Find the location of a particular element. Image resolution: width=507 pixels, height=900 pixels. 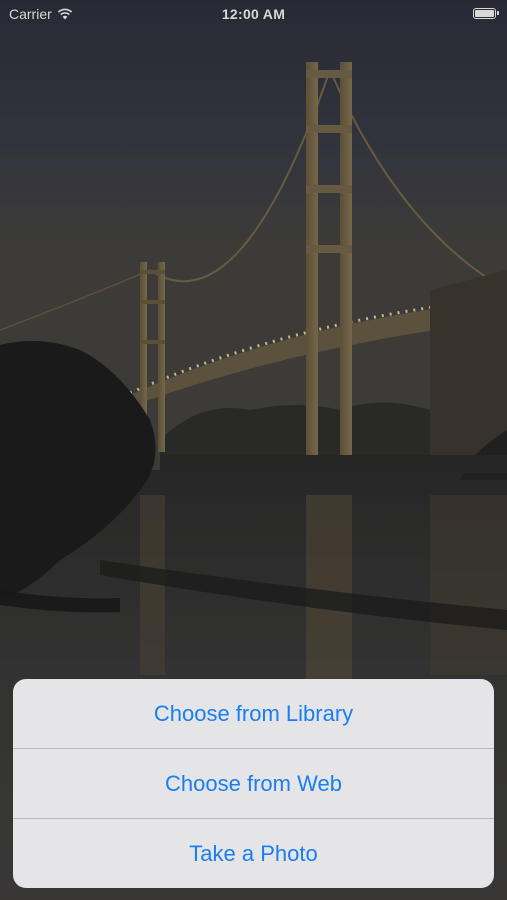

choose-from-web-button: Choose from Web is located at coordinates (253, 783).